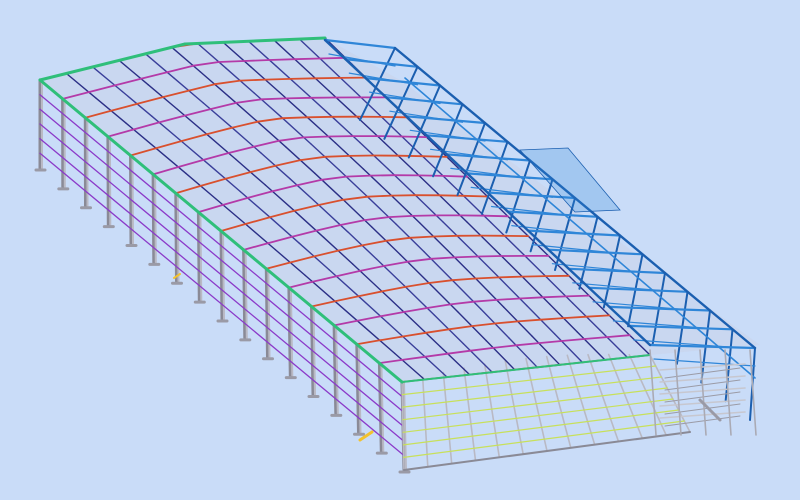 The height and width of the screenshot is (500, 800). I want to click on end-base-beam, so click(547, 451).